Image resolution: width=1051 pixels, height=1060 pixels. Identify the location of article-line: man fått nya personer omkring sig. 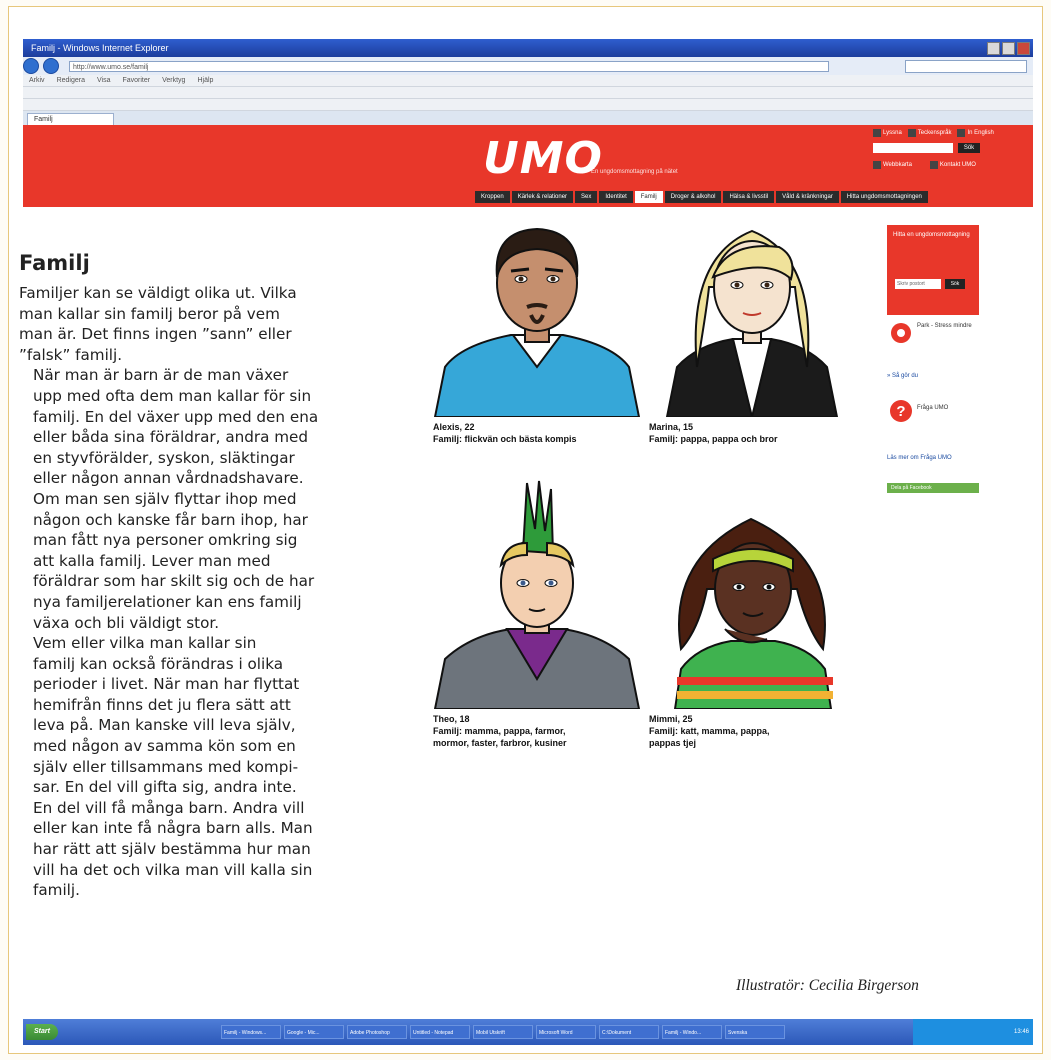
(165, 540).